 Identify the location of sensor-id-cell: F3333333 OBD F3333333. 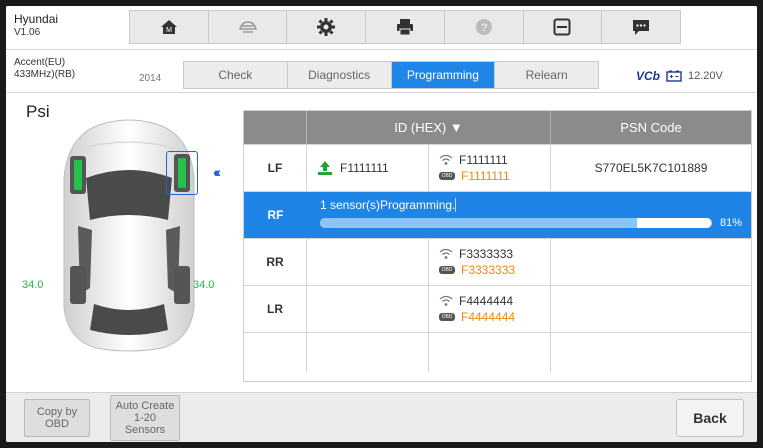
(490, 262).